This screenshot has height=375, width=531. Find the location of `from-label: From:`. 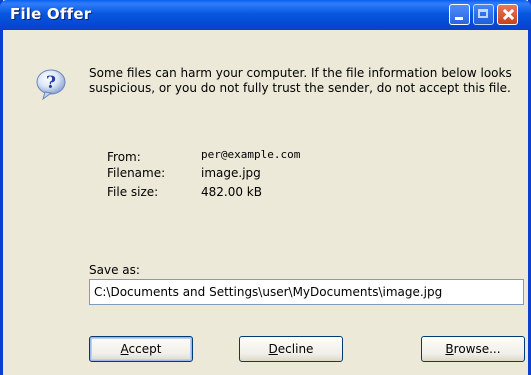

from-label: From: is located at coordinates (124, 157).